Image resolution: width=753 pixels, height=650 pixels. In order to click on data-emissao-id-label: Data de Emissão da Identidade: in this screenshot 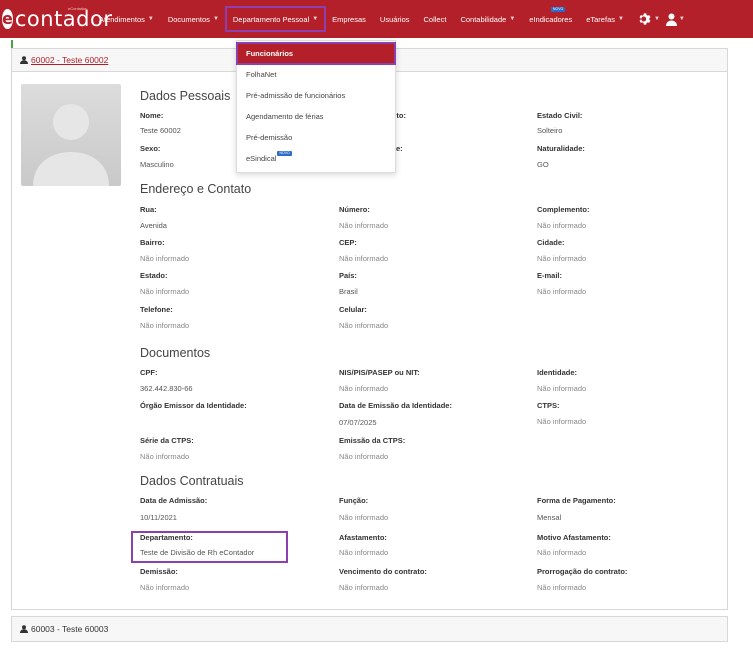, I will do `click(395, 405)`.